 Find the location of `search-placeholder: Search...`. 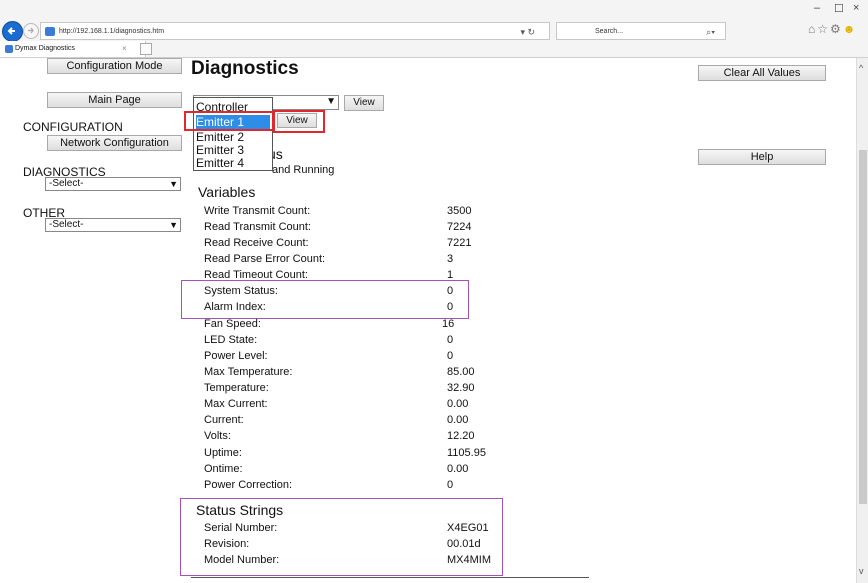

search-placeholder: Search... is located at coordinates (609, 31).